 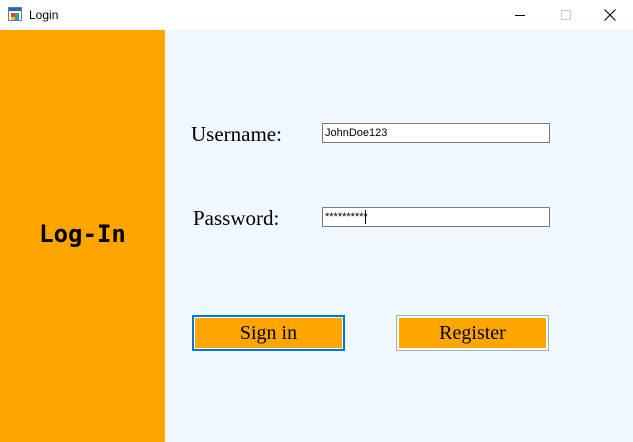 What do you see at coordinates (472, 333) in the screenshot?
I see `register-button: Register` at bounding box center [472, 333].